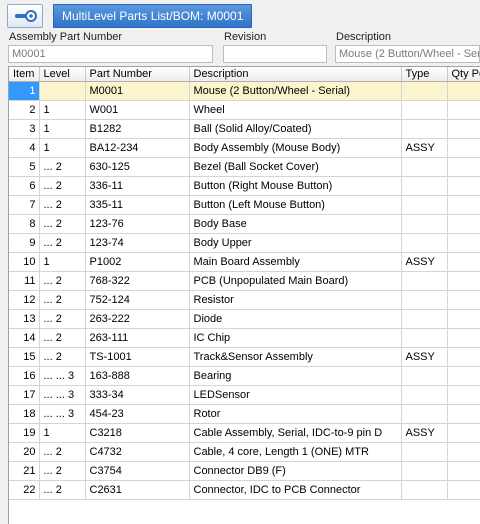 This screenshot has width=480, height=524. Describe the element at coordinates (24, 148) in the screenshot. I see `cell-item: 4` at that location.